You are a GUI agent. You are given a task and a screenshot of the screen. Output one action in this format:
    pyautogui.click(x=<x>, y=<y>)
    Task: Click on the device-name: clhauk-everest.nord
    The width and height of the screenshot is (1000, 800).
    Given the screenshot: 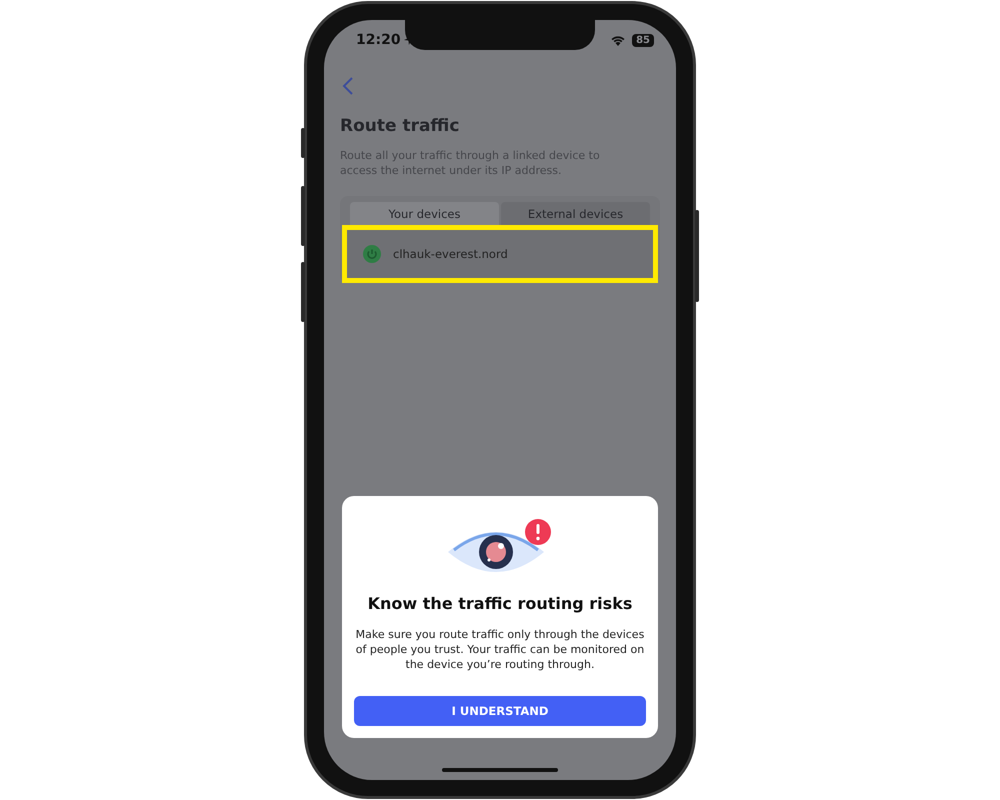 What is the action you would take?
    pyautogui.click(x=450, y=254)
    